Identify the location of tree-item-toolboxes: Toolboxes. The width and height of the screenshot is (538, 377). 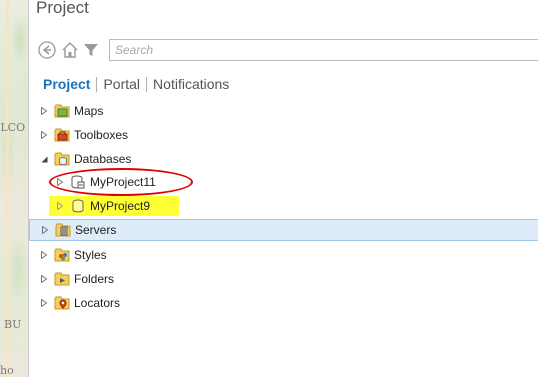
(83, 135).